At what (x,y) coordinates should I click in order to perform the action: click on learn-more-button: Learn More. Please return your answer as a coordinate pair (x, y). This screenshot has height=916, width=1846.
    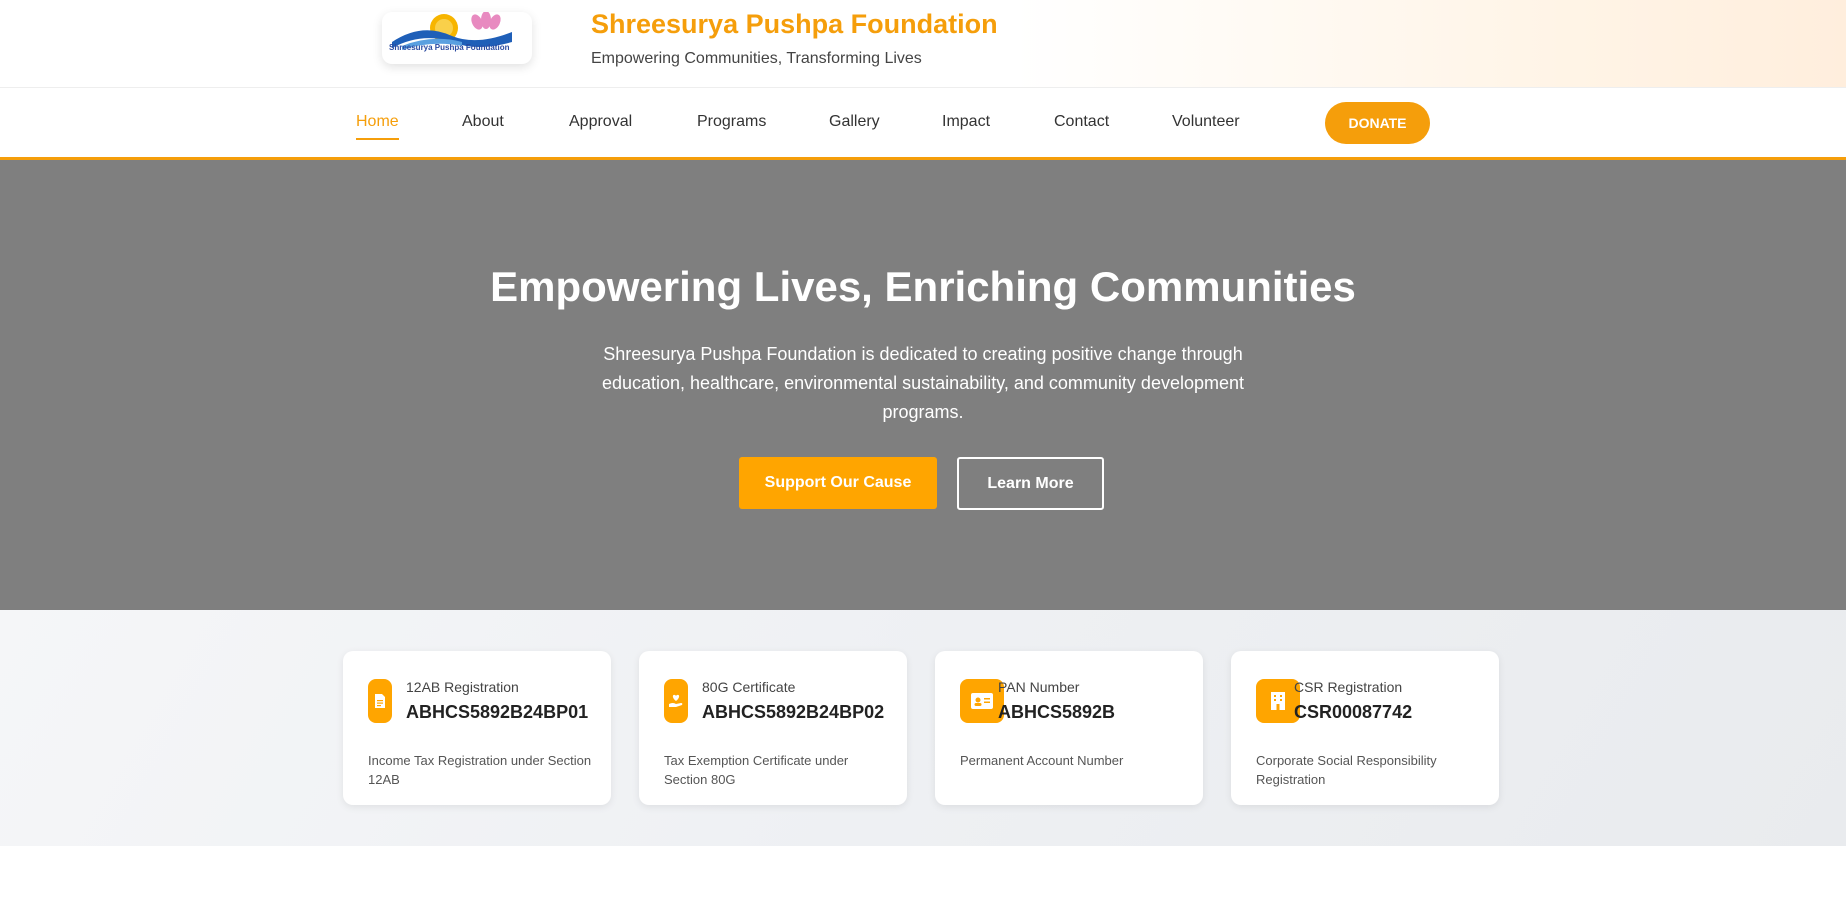
    Looking at the image, I should click on (1030, 483).